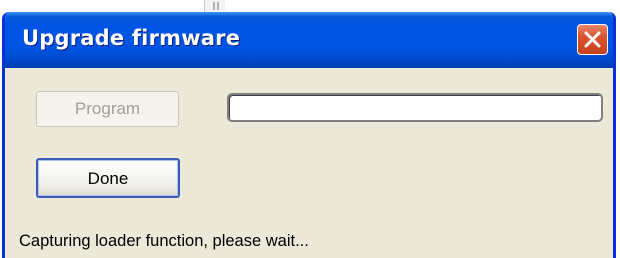 The width and height of the screenshot is (620, 258). What do you see at coordinates (214, 6) in the screenshot?
I see `background-control` at bounding box center [214, 6].